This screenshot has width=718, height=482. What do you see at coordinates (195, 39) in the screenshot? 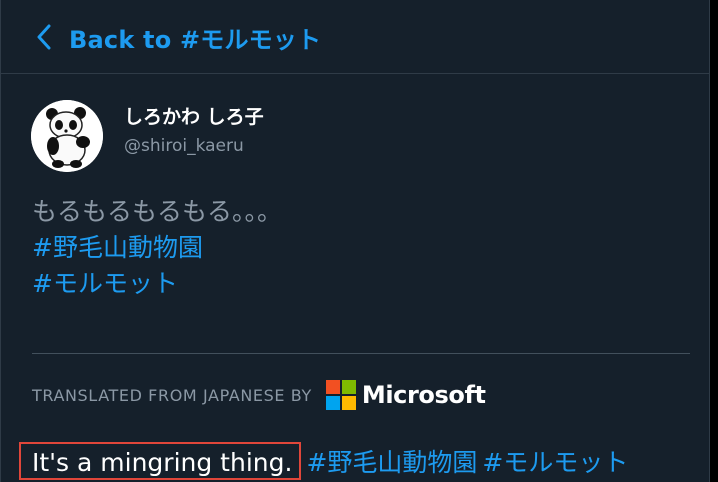
I see `back-label: Back to #モルモット` at bounding box center [195, 39].